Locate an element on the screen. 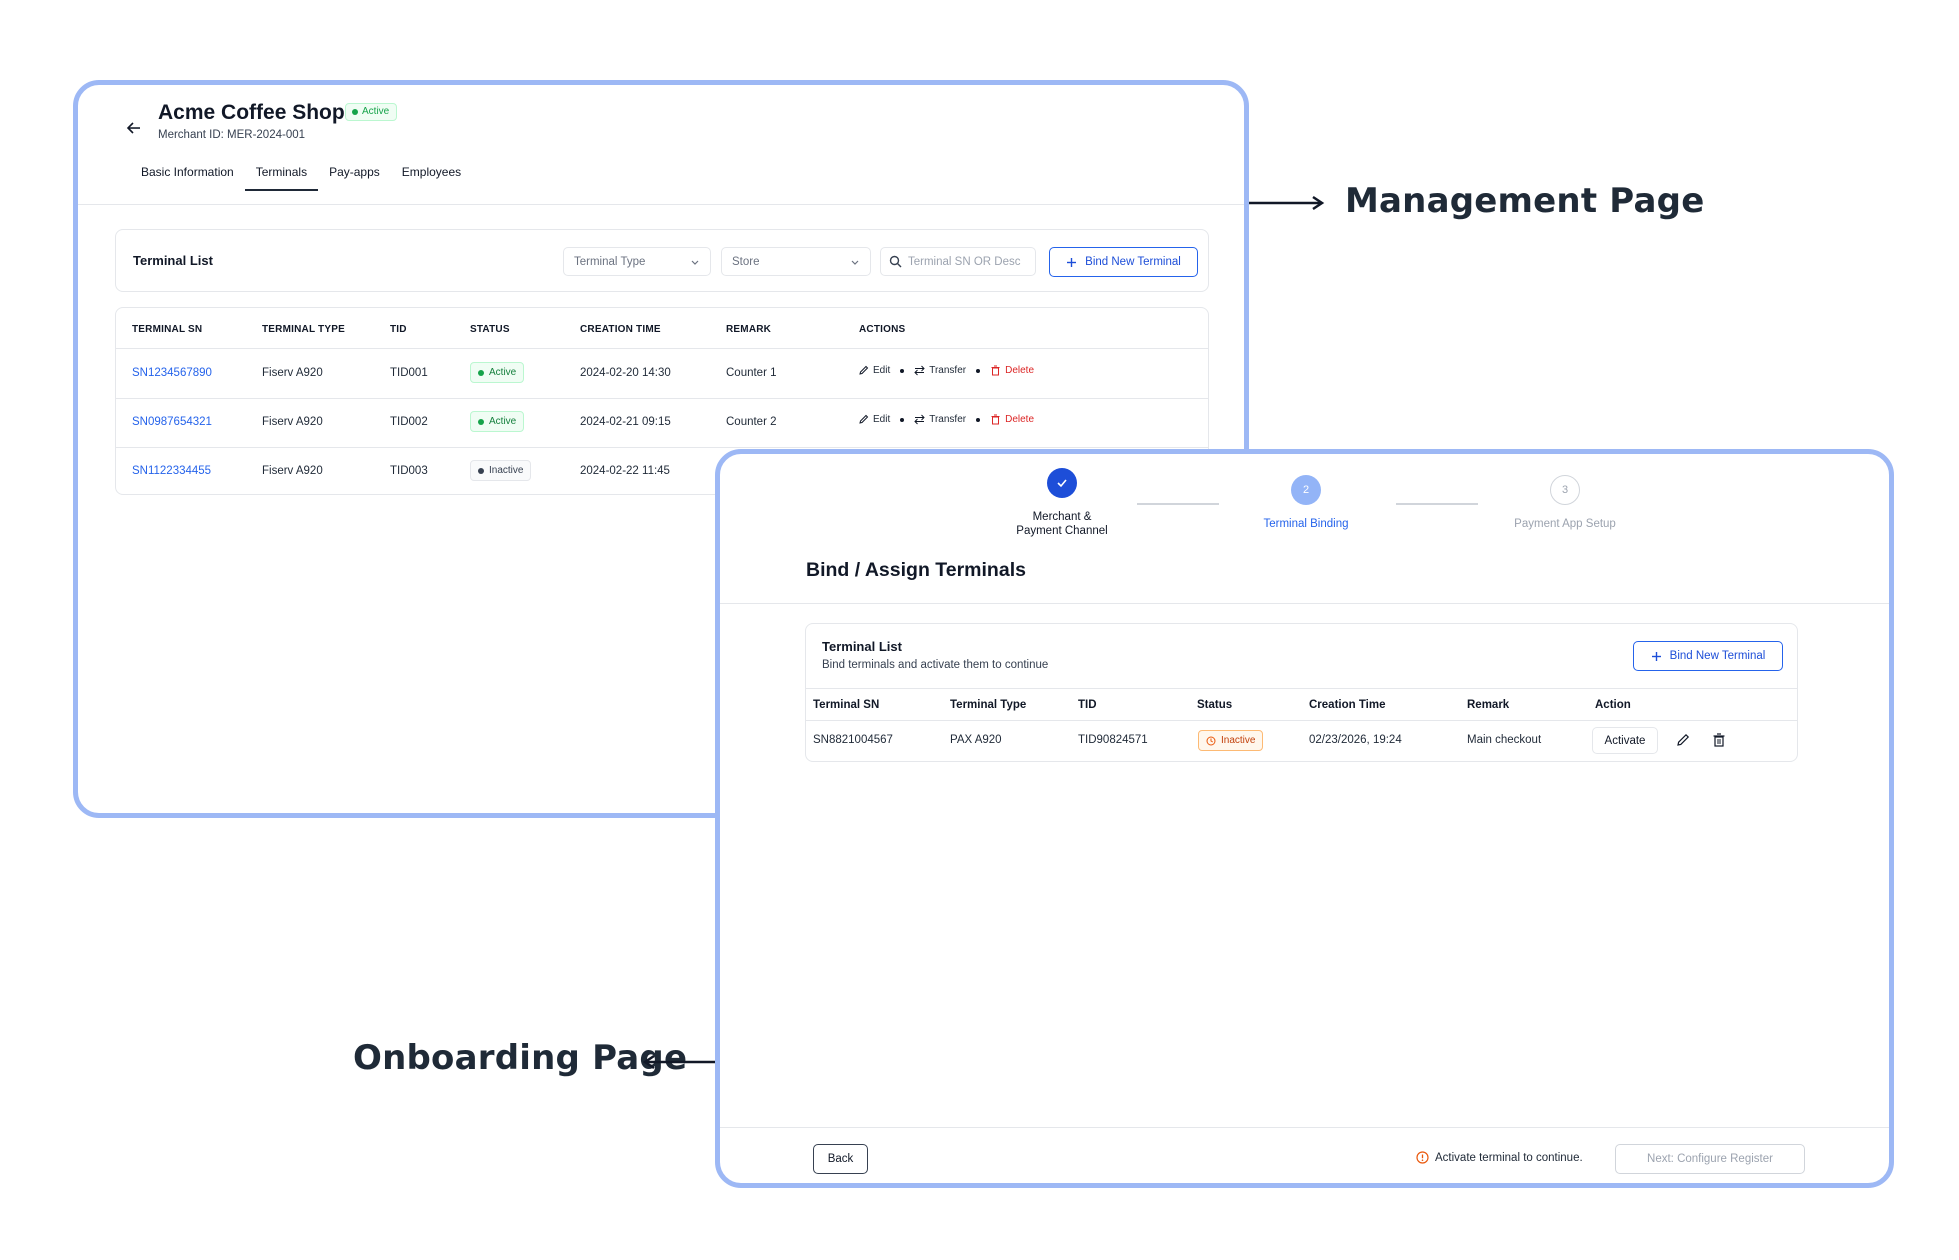 Image resolution: width=1959 pixels, height=1260 pixels. header-divider is located at coordinates (1304, 603).